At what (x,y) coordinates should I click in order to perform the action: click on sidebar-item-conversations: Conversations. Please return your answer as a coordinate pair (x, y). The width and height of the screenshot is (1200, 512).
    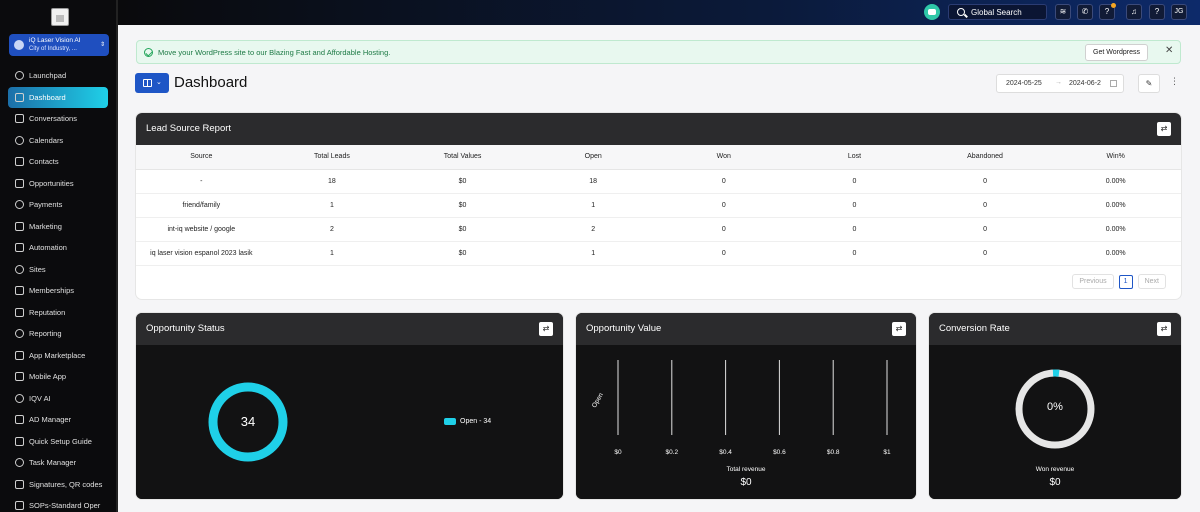
    Looking at the image, I should click on (58, 119).